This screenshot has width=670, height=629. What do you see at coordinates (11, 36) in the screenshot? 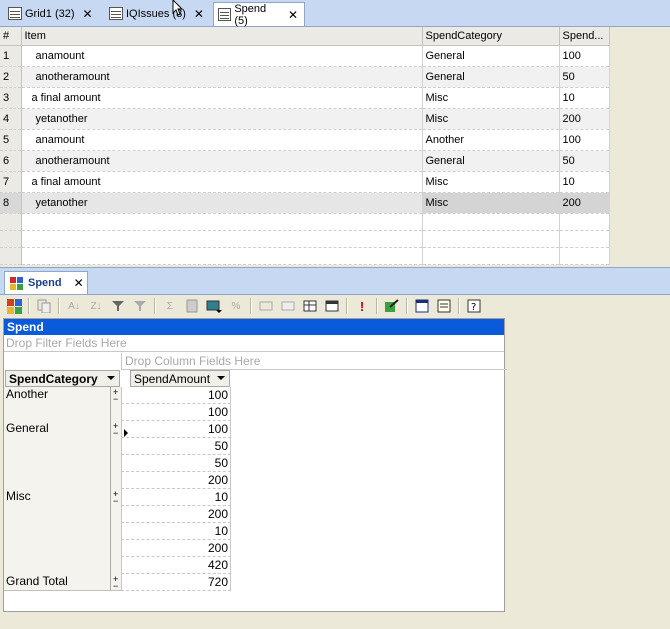
I see `column-header-rownum: #` at bounding box center [11, 36].